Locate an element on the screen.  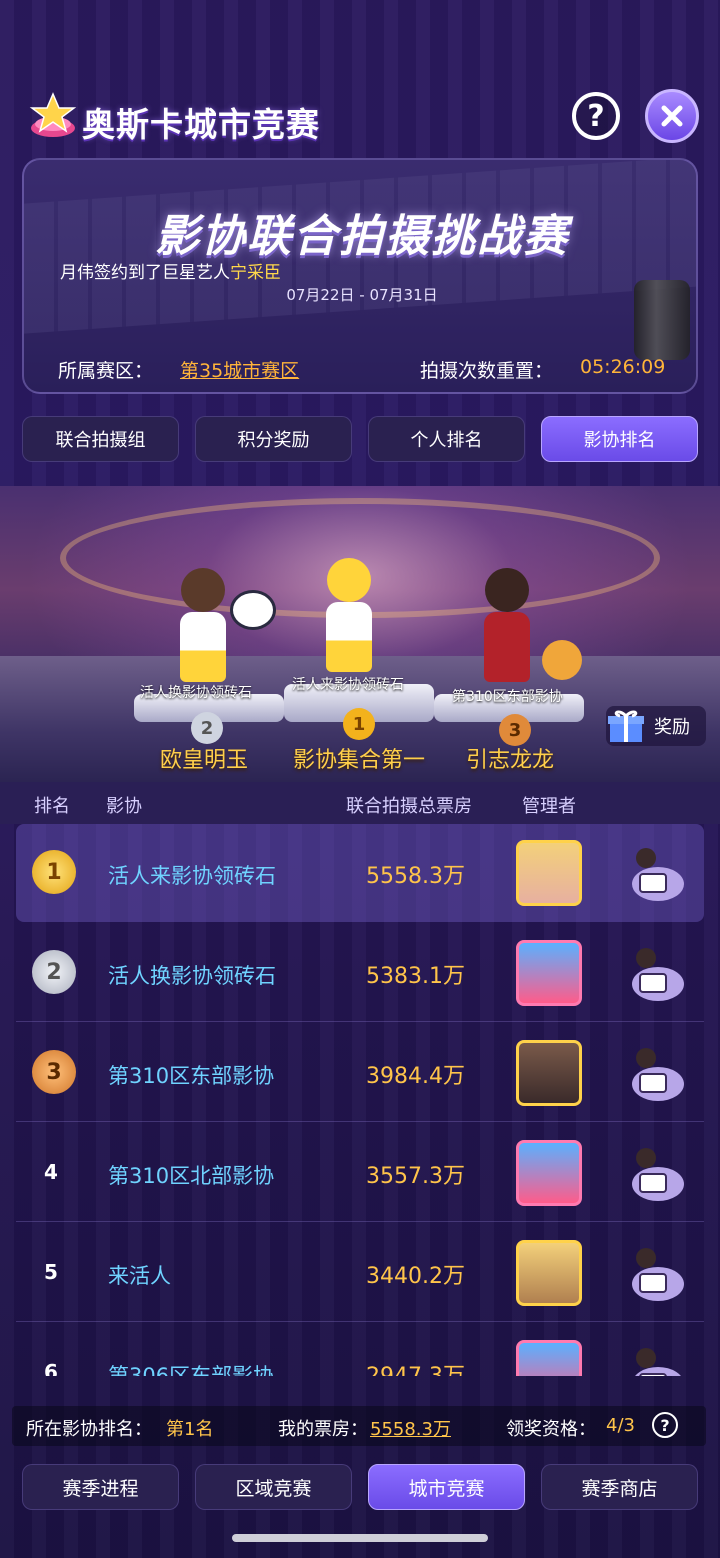
question-icon: ? is located at coordinates (596, 116).